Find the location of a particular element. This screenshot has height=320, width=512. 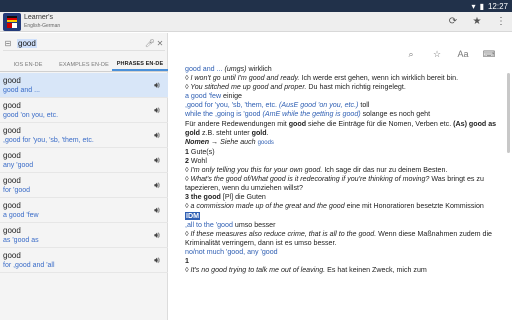

idiom-badge: IDM is located at coordinates (193, 215).